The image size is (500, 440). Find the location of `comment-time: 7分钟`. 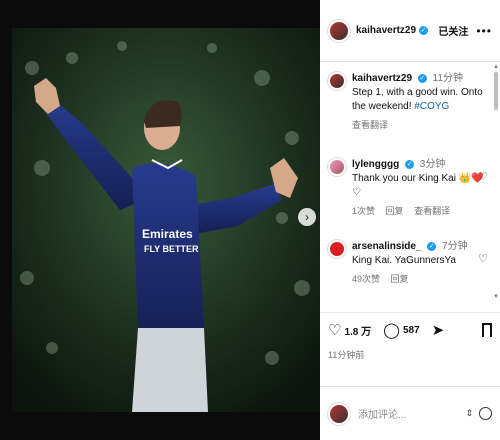

comment-time: 7分钟 is located at coordinates (455, 246).